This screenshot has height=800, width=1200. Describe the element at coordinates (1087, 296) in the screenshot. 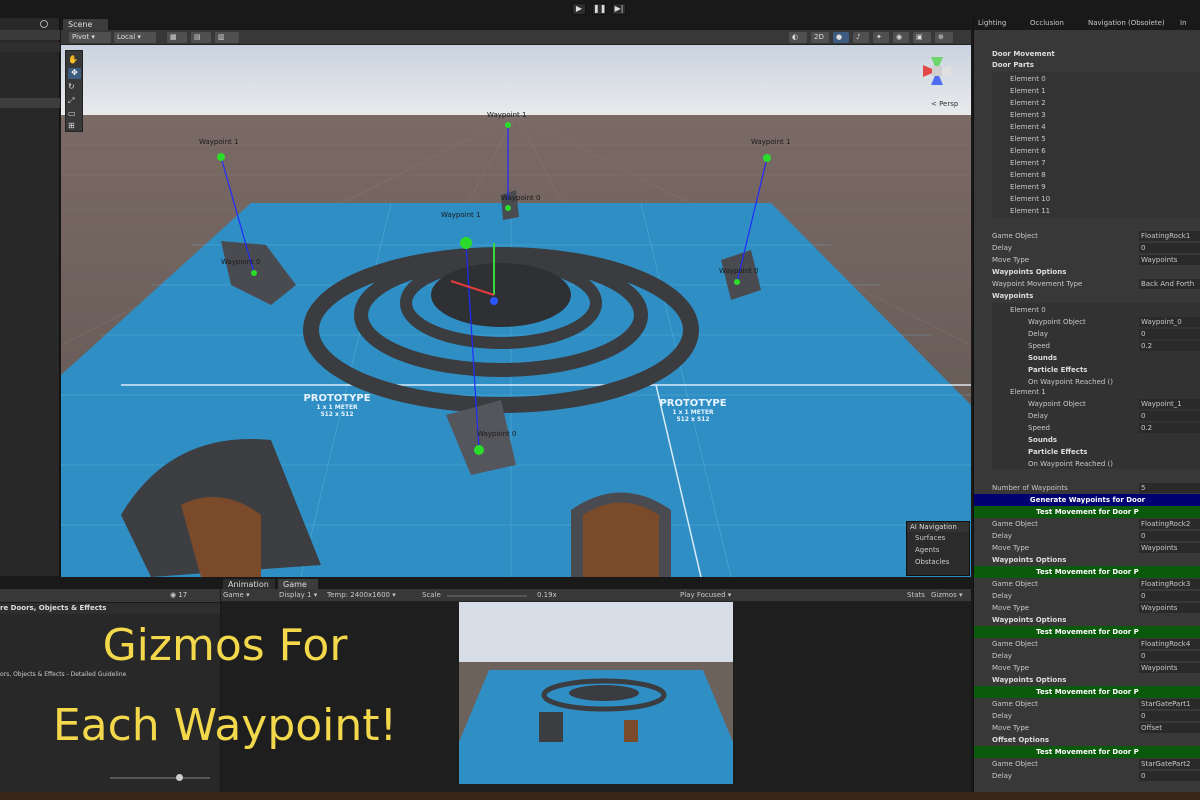

I see `waypoints-foldout: Waypoints` at that location.